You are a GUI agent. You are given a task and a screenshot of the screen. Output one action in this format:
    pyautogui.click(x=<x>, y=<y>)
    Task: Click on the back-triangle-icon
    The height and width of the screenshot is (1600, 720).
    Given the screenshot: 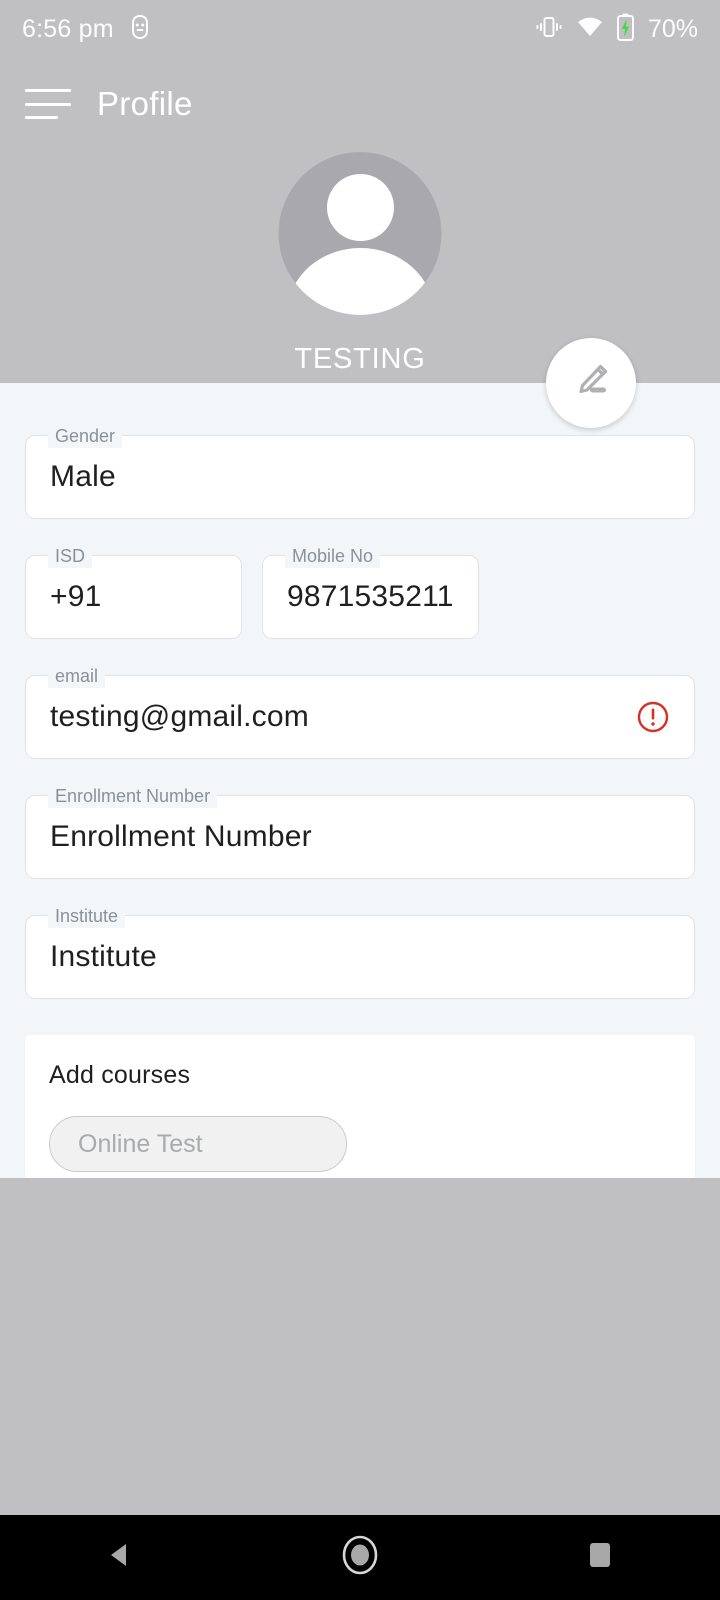 What is the action you would take?
    pyautogui.click(x=120, y=1557)
    